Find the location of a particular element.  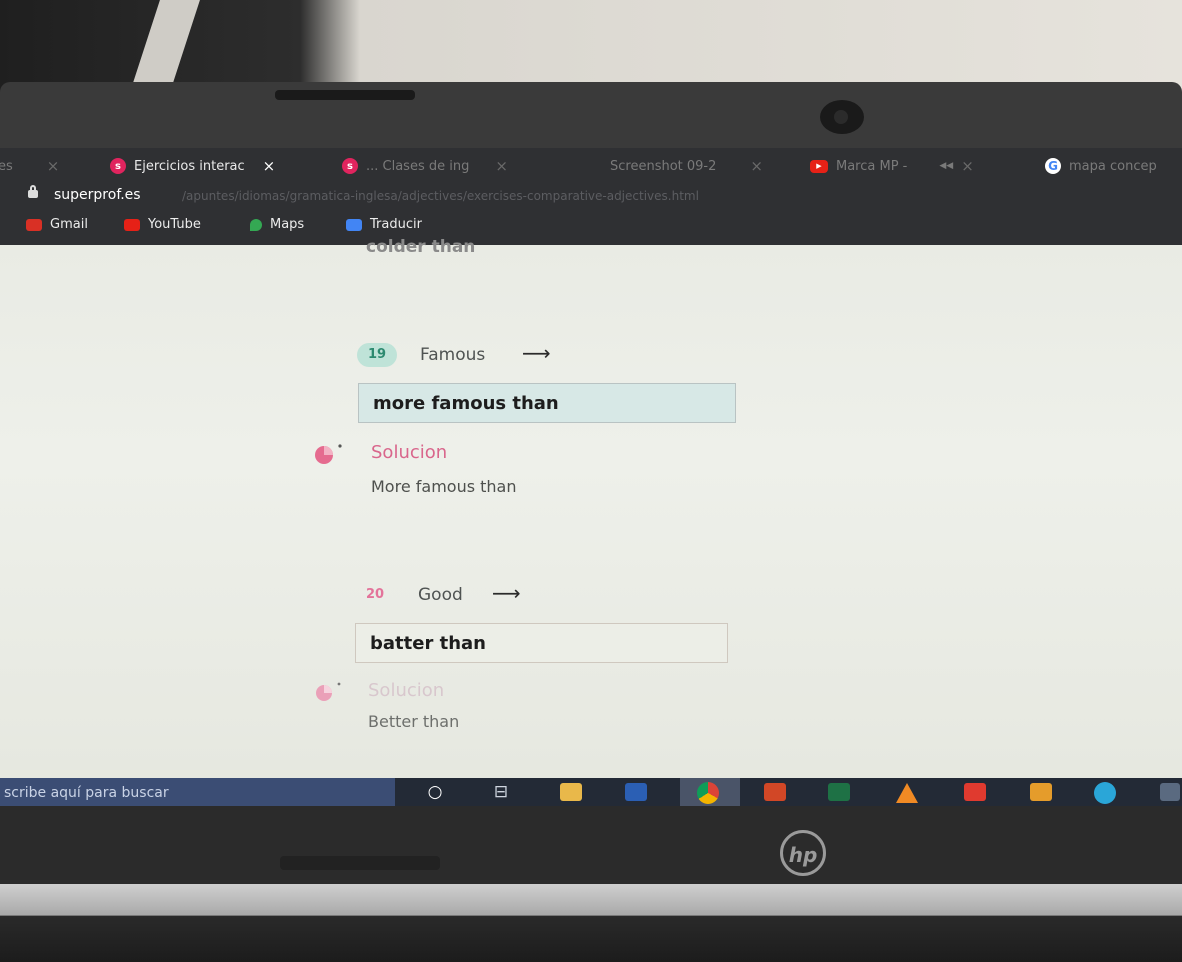

tab-label: ... Clases de ing is located at coordinates (418, 166).